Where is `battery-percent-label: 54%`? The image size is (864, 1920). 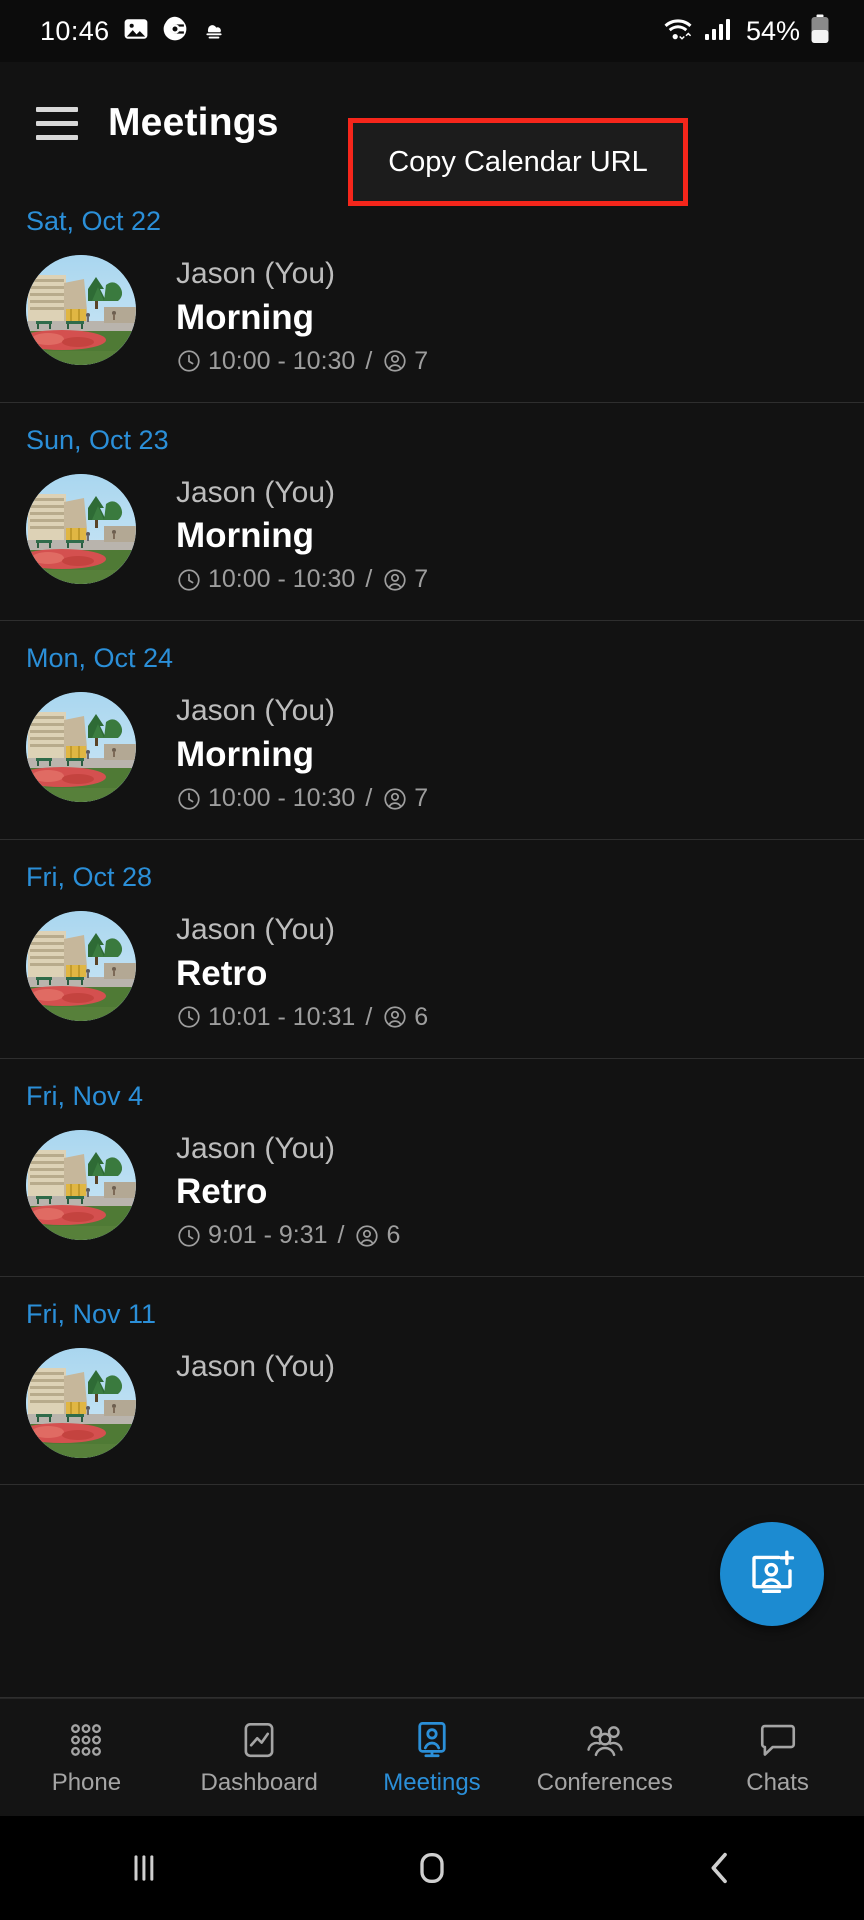 battery-percent-label: 54% is located at coordinates (772, 30).